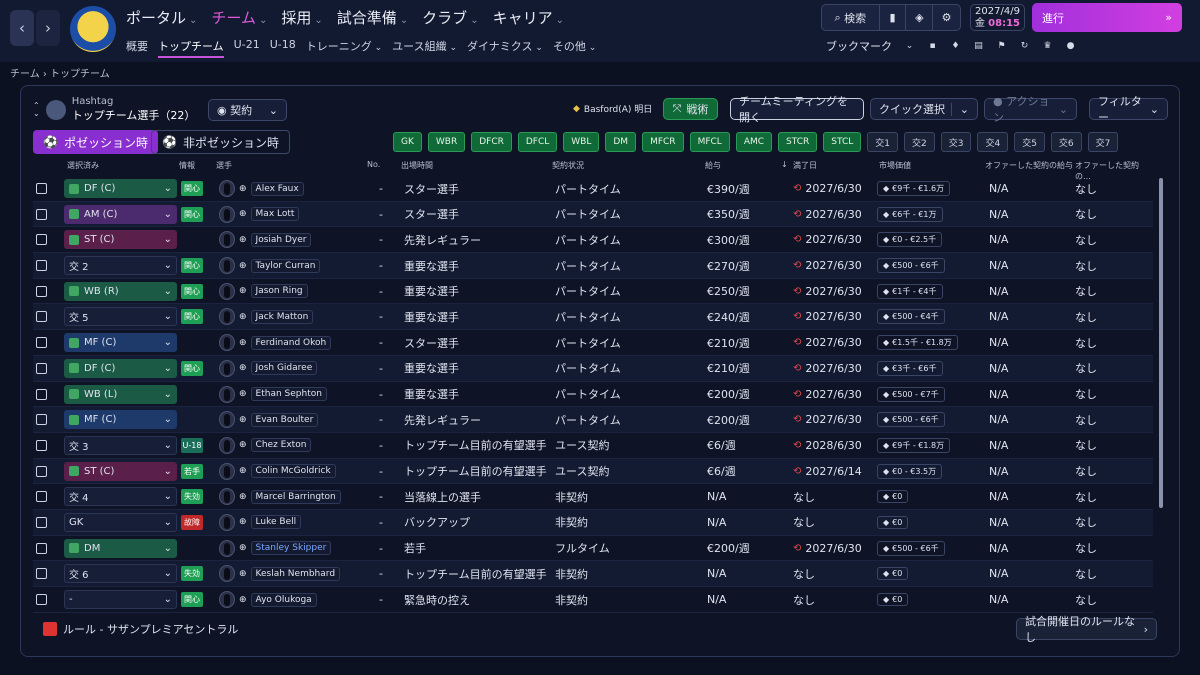 This screenshot has width=1200, height=675. What do you see at coordinates (259, 214) in the screenshot?
I see `player-cell: ⊕ Max Lott` at bounding box center [259, 214].